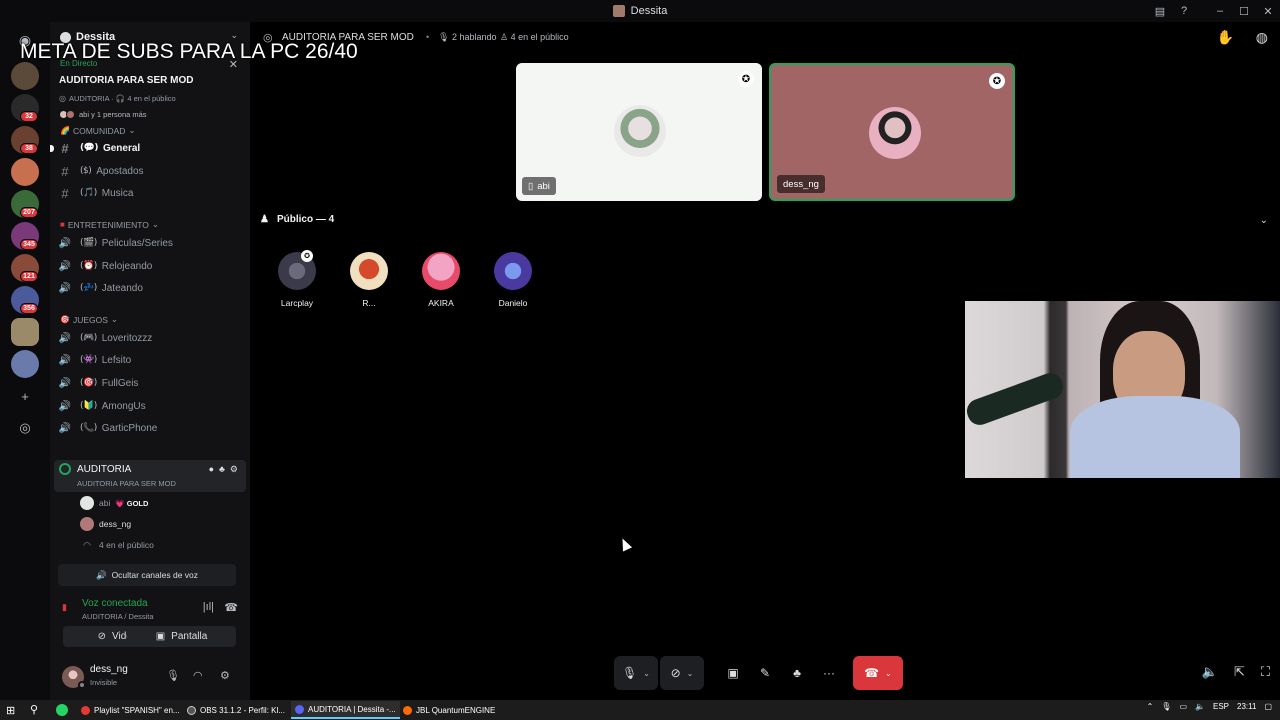 This screenshot has width=1280, height=720. I want to click on category-comunidad: 🌈 COMUNIDAD ⌄, so click(98, 130).